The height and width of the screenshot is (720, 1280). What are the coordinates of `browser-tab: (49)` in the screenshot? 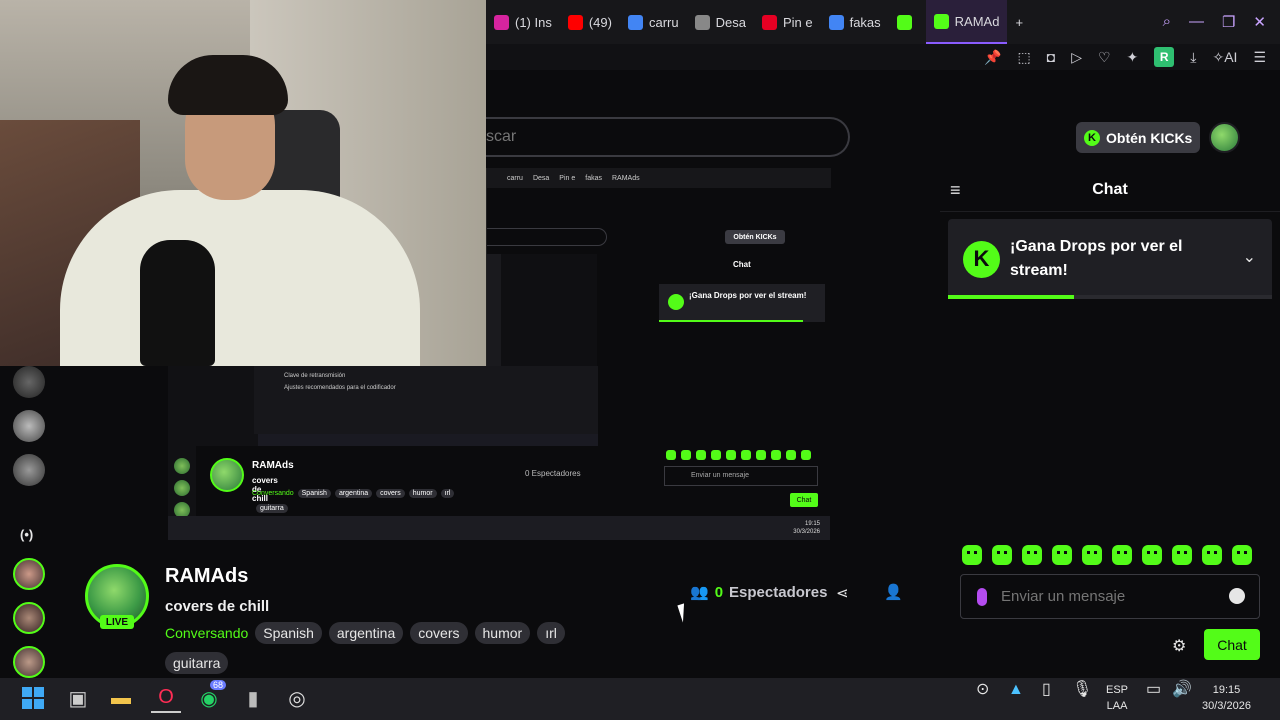 It's located at (590, 22).